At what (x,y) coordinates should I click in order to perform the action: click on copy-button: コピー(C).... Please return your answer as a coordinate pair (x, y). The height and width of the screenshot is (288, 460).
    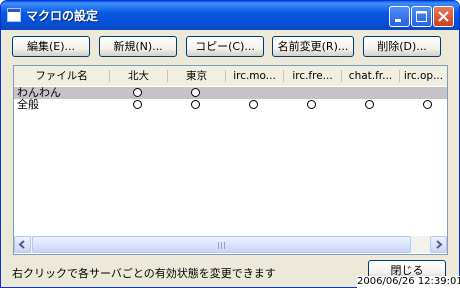
    Looking at the image, I should click on (225, 46).